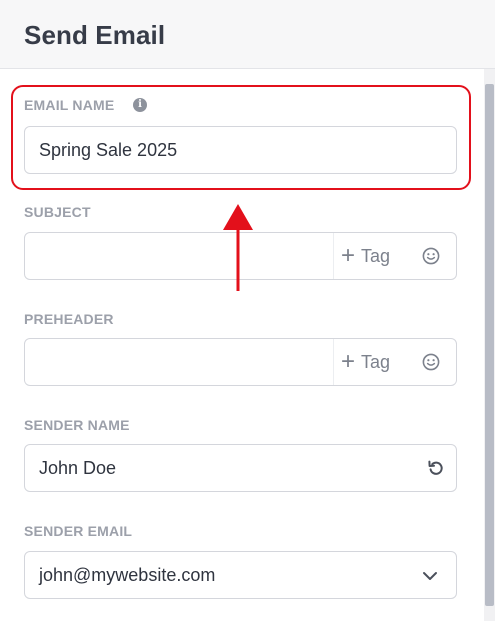 The image size is (495, 621). What do you see at coordinates (69, 319) in the screenshot?
I see `preheader-label: PREHEADER` at bounding box center [69, 319].